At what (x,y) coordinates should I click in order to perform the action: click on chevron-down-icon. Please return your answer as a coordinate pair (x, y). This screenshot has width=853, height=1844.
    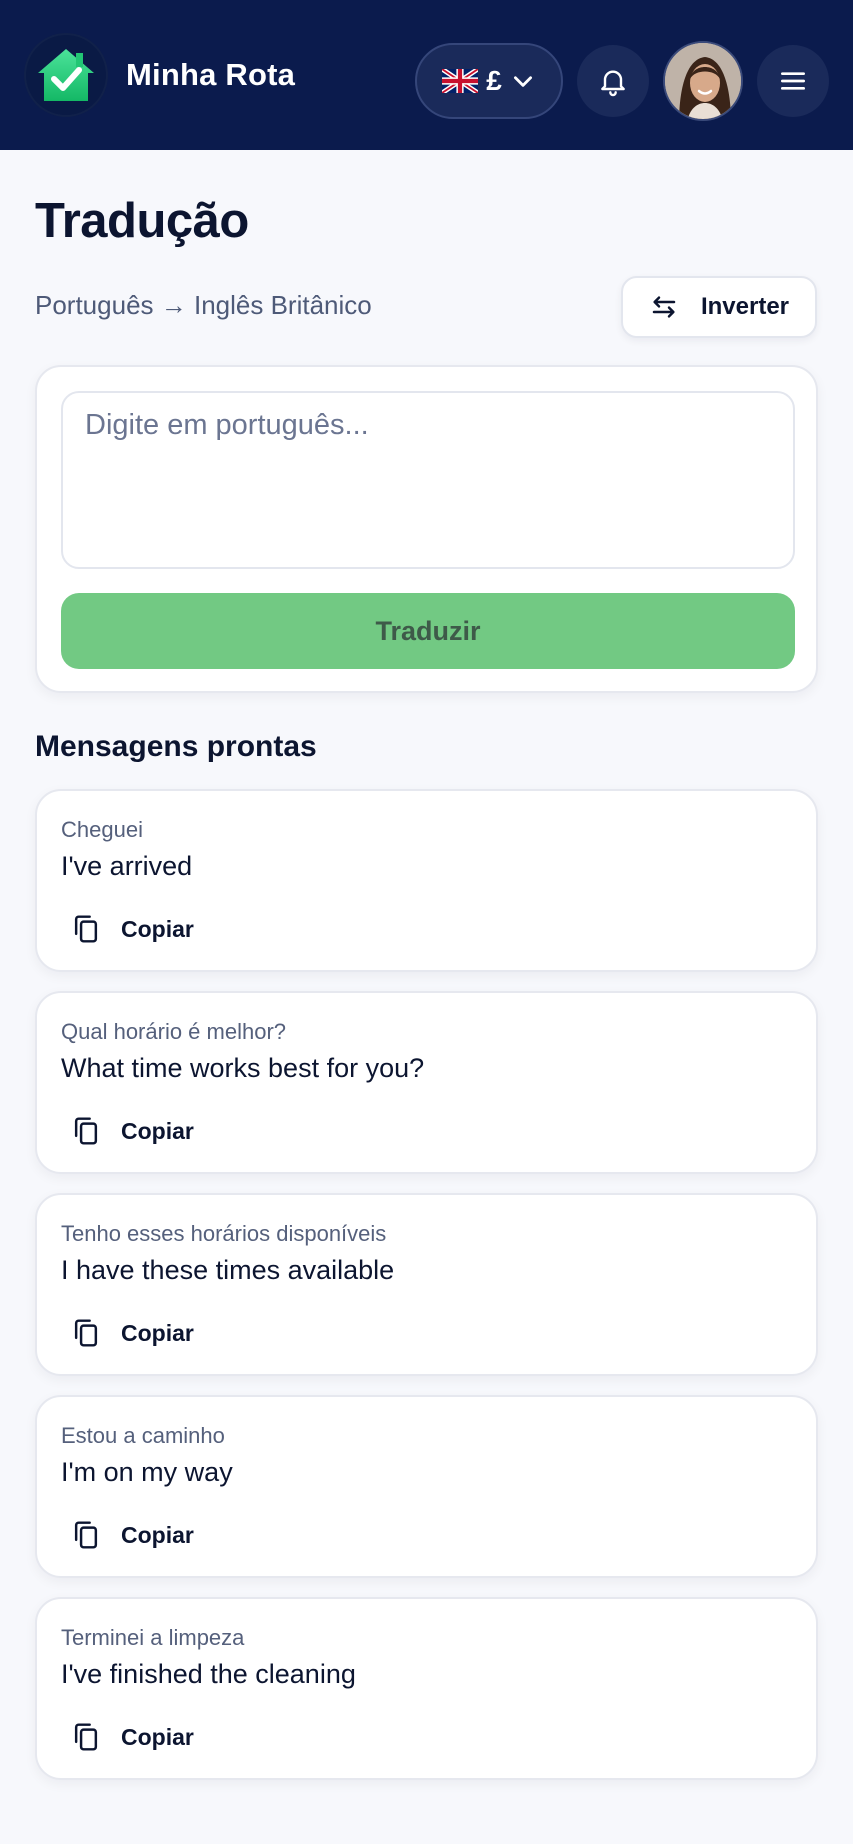
    Looking at the image, I should click on (522, 81).